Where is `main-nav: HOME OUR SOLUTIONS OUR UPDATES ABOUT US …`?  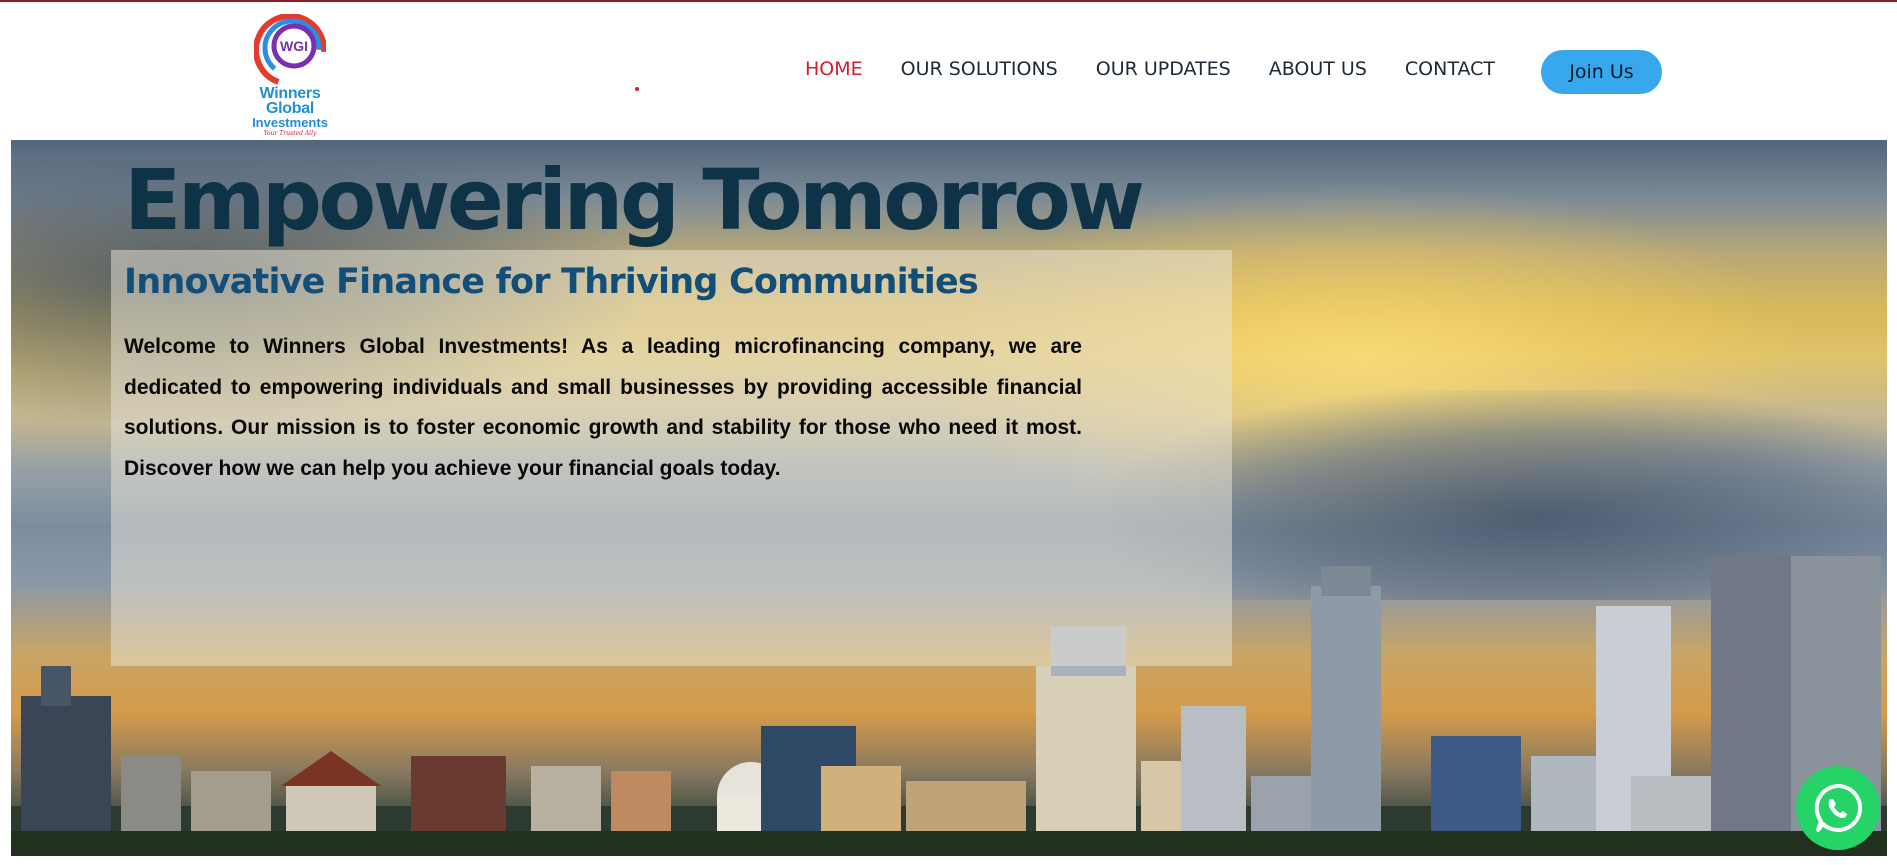
main-nav: HOME OUR SOLUTIONS OUR UPDATES ABOUT US … is located at coordinates (1169, 69).